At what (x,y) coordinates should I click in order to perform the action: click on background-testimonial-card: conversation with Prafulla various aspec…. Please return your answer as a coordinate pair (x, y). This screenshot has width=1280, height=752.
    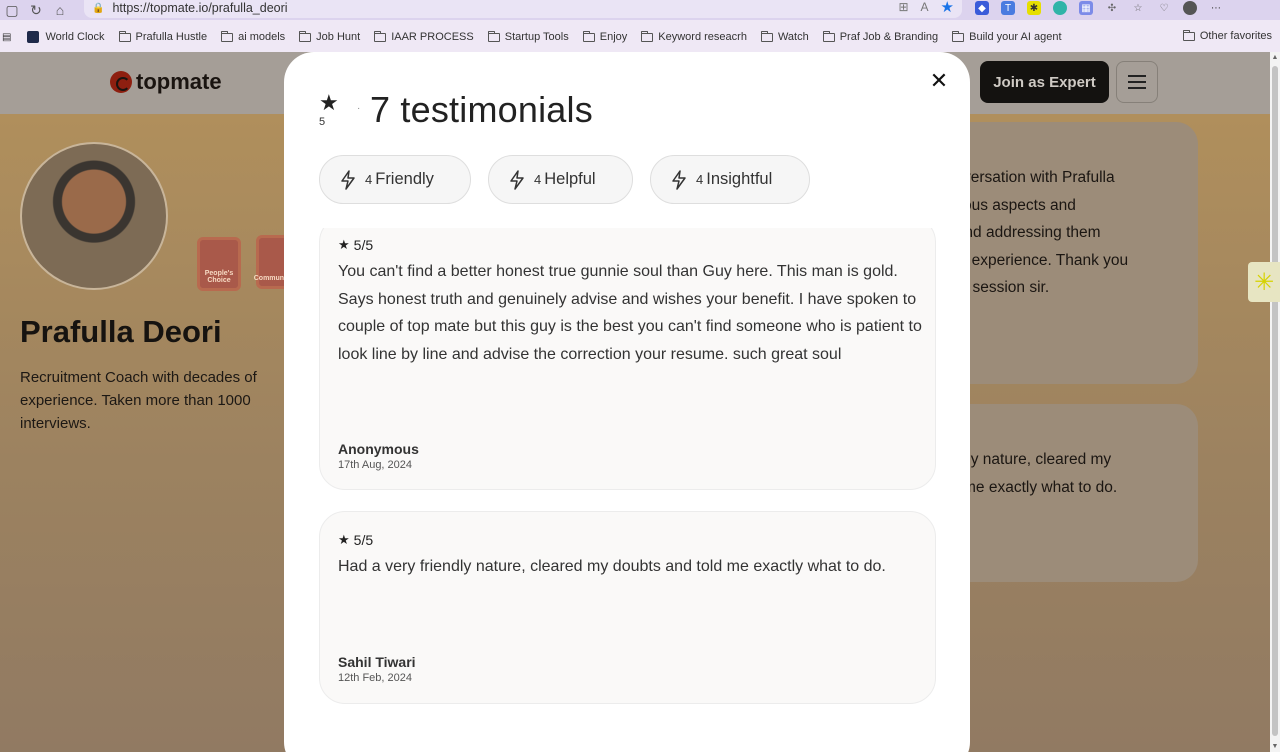
    Looking at the image, I should click on (1068, 253).